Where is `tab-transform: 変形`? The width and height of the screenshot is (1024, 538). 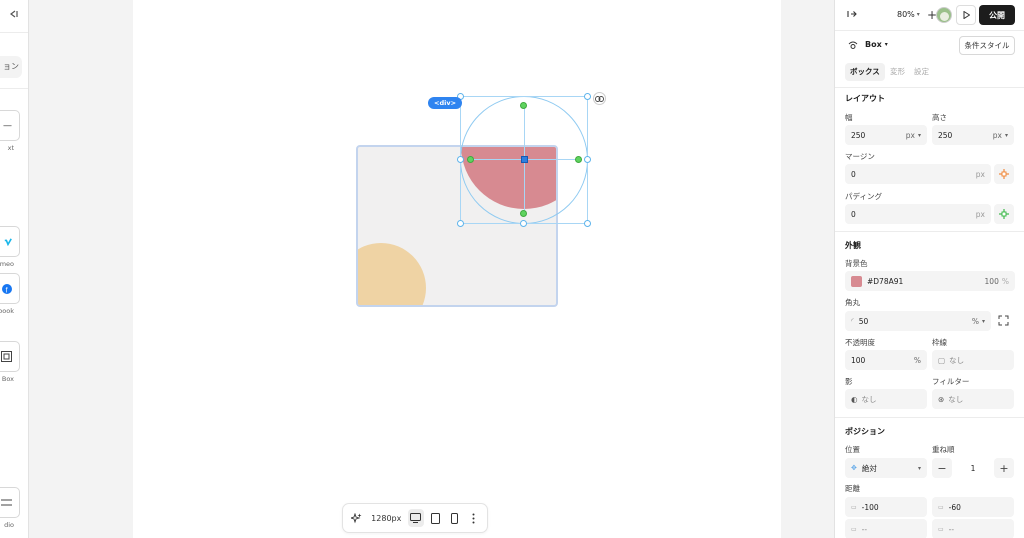 tab-transform: 変形 is located at coordinates (897, 72).